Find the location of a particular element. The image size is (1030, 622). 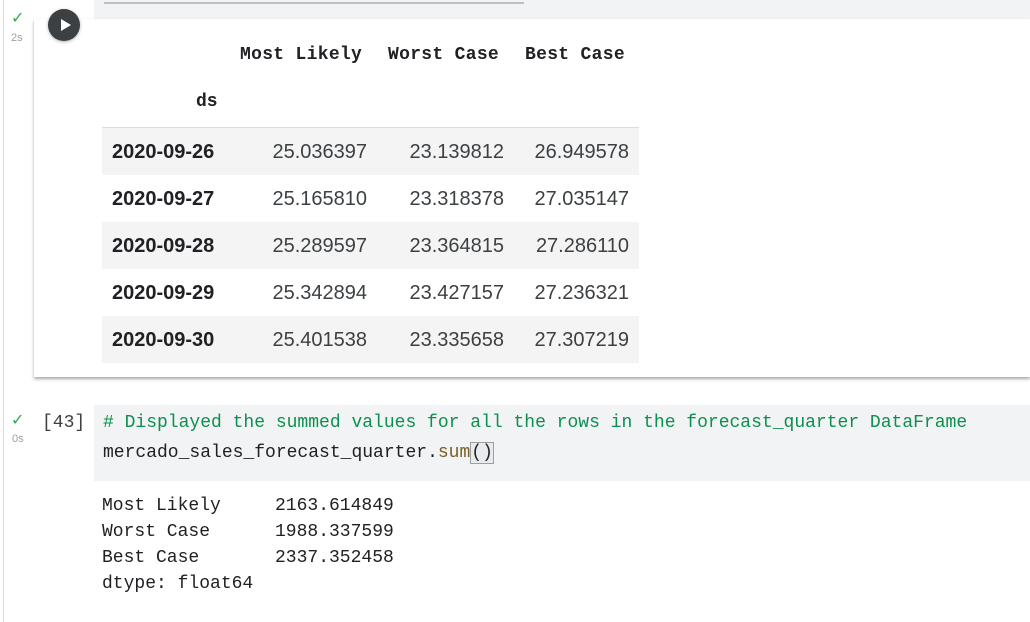

output-label: Worst Case is located at coordinates (156, 532).